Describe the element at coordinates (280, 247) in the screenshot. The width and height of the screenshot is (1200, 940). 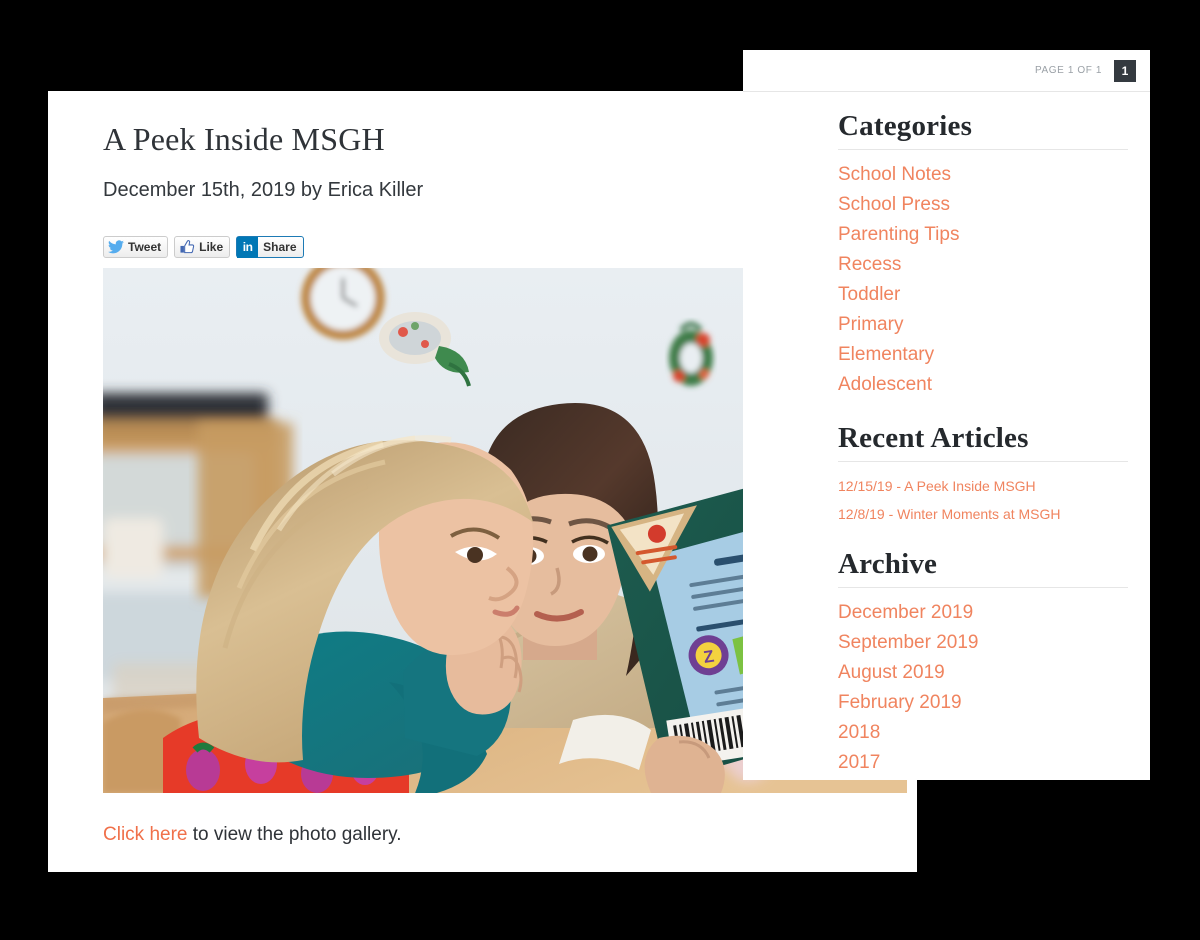
I see `linkedin-share-label: Share` at that location.